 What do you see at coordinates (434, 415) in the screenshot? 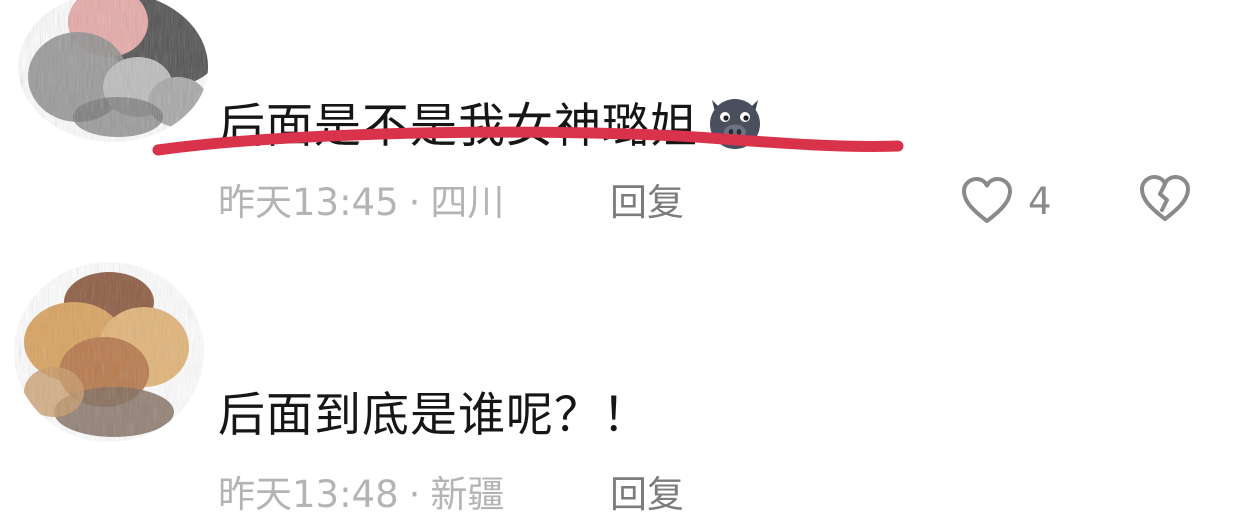
I see `comment-text: 后面到底是谁呢？！` at bounding box center [434, 415].